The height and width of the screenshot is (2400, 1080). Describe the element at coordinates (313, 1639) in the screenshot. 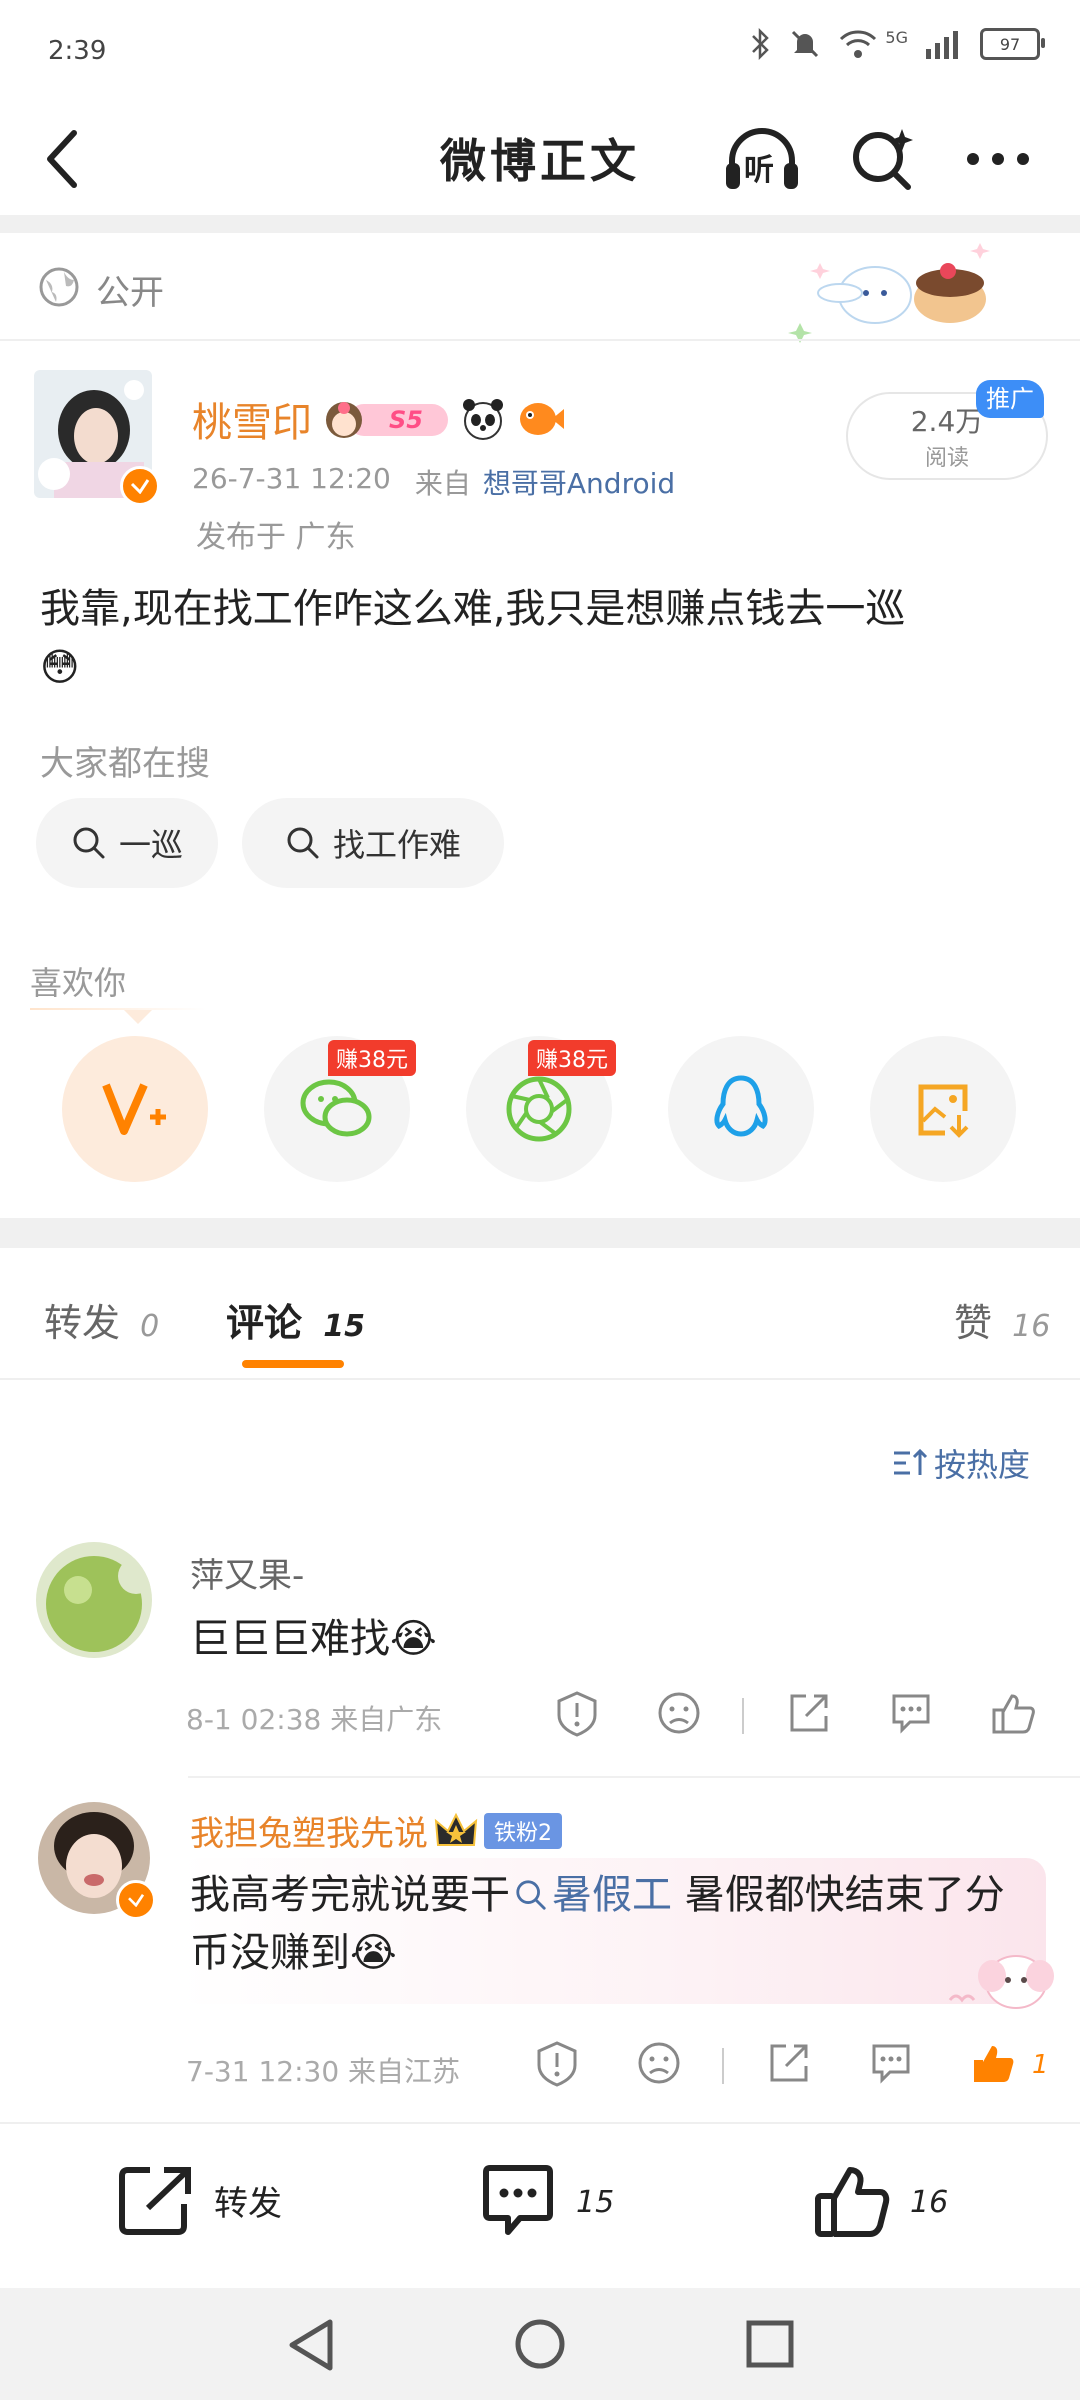

I see `comment-text: 巨巨巨难找😭` at that location.